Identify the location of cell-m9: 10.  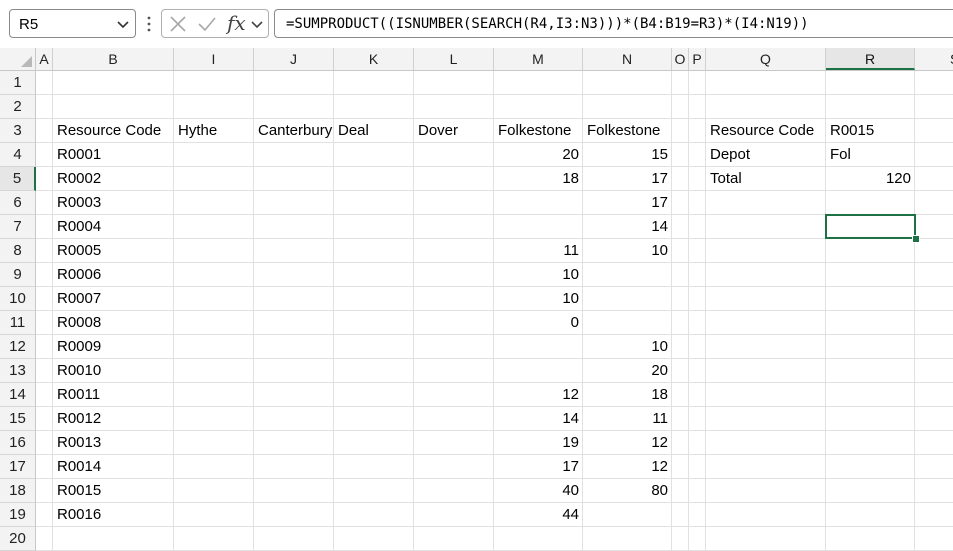
(538, 275).